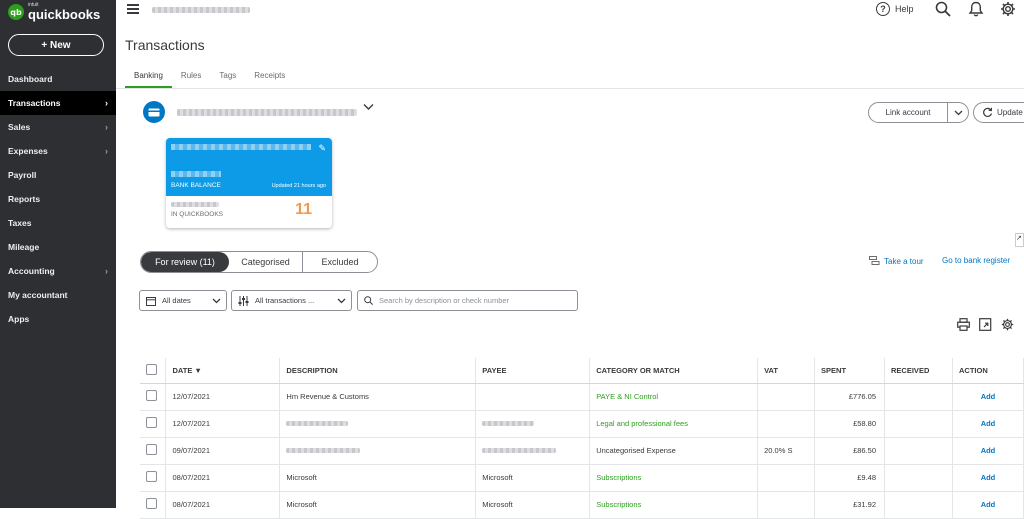  Describe the element at coordinates (908, 112) in the screenshot. I see `link-account-button: Link account` at that location.